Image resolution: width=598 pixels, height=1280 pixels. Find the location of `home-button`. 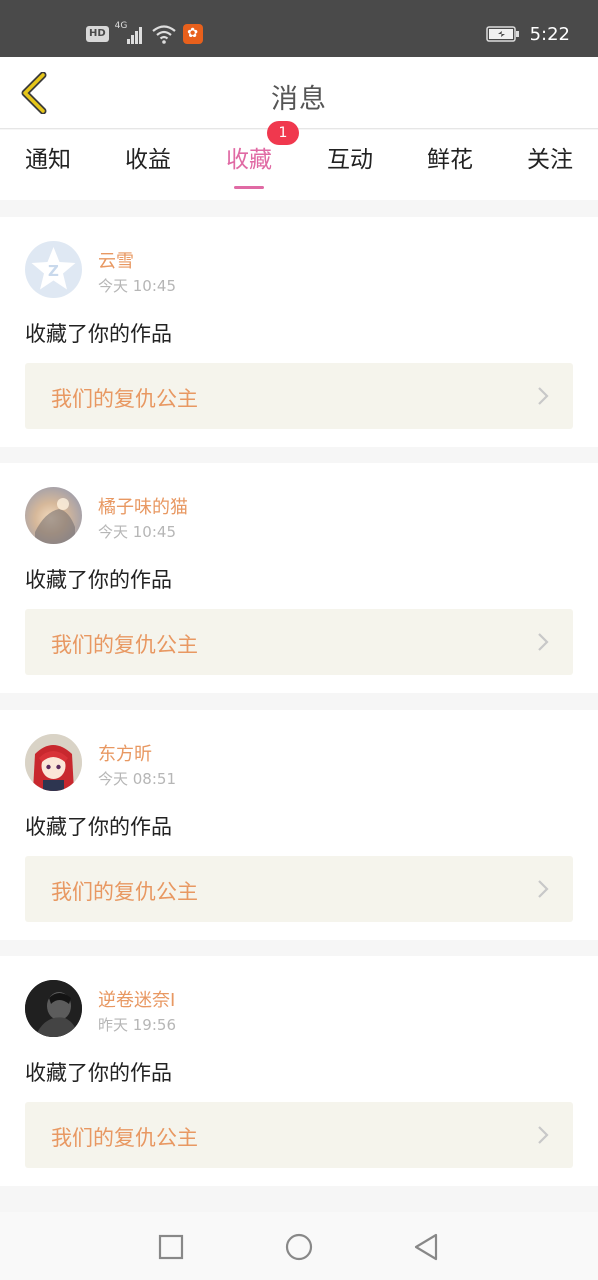

home-button is located at coordinates (299, 1247).